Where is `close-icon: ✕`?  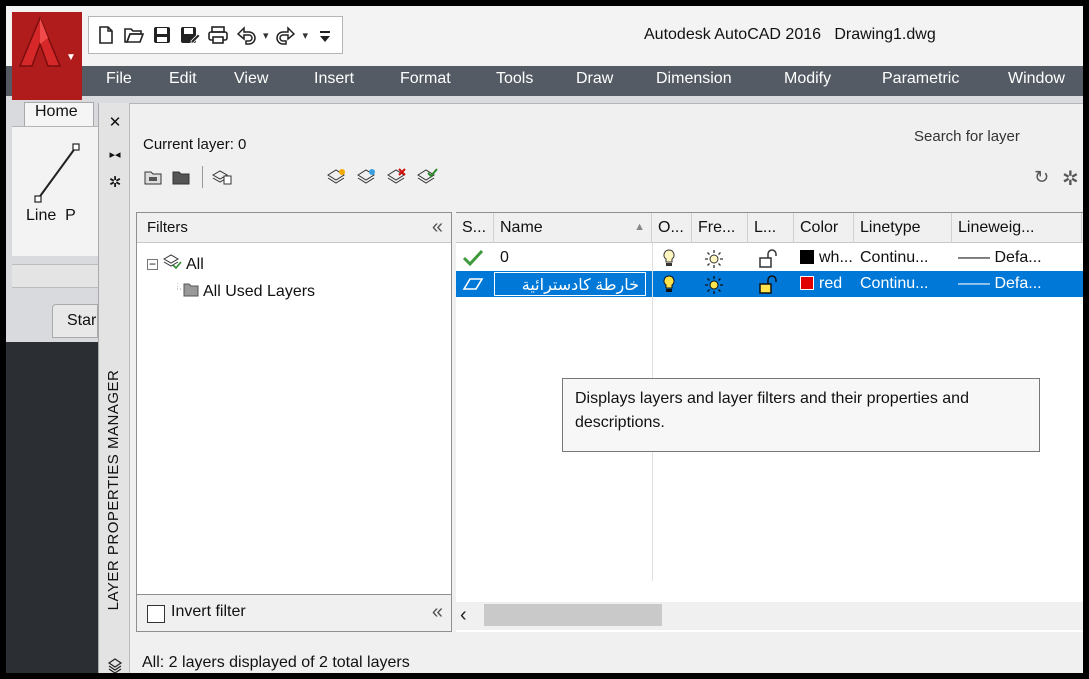
close-icon: ✕ is located at coordinates (115, 123).